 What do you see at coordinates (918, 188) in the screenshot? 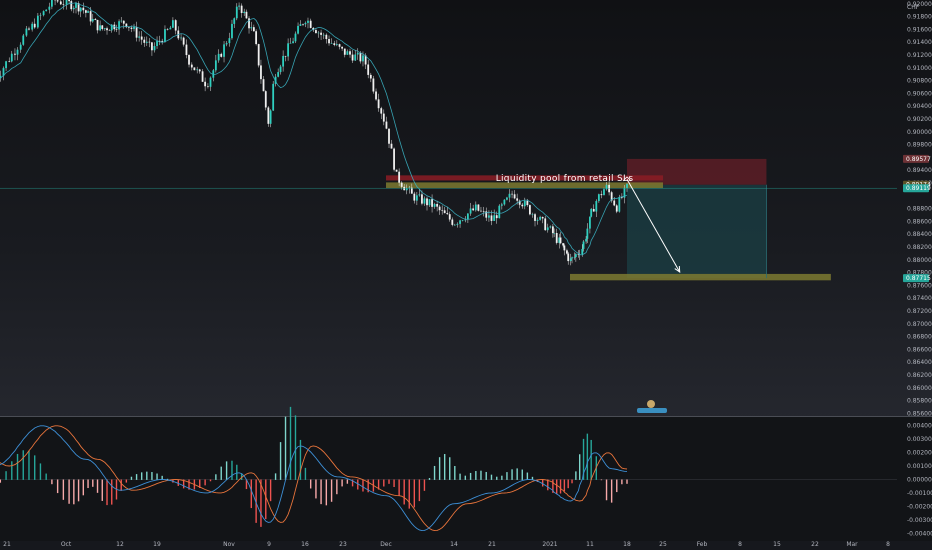
I see `price-tag-label: 0.89119` at bounding box center [918, 188].